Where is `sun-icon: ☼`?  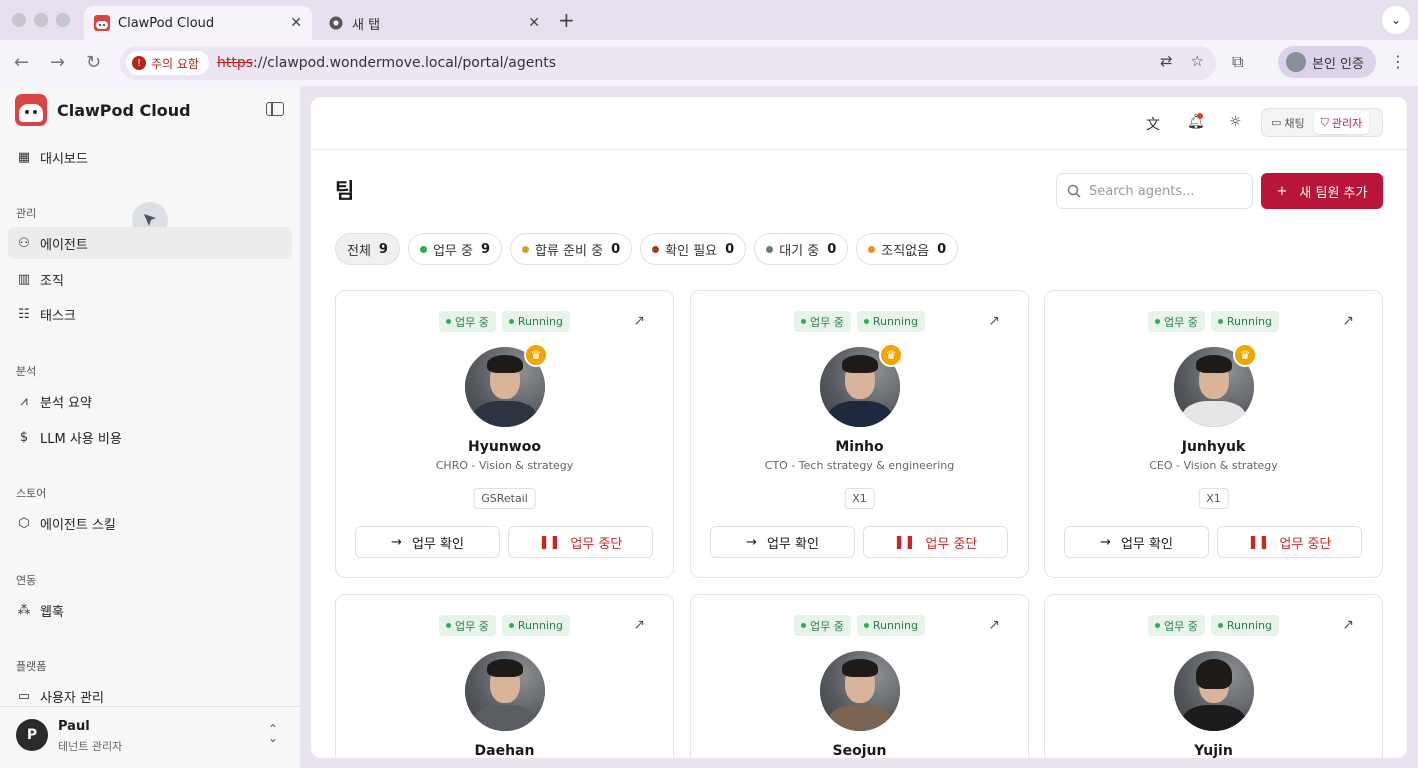 sun-icon: ☼ is located at coordinates (1235, 122).